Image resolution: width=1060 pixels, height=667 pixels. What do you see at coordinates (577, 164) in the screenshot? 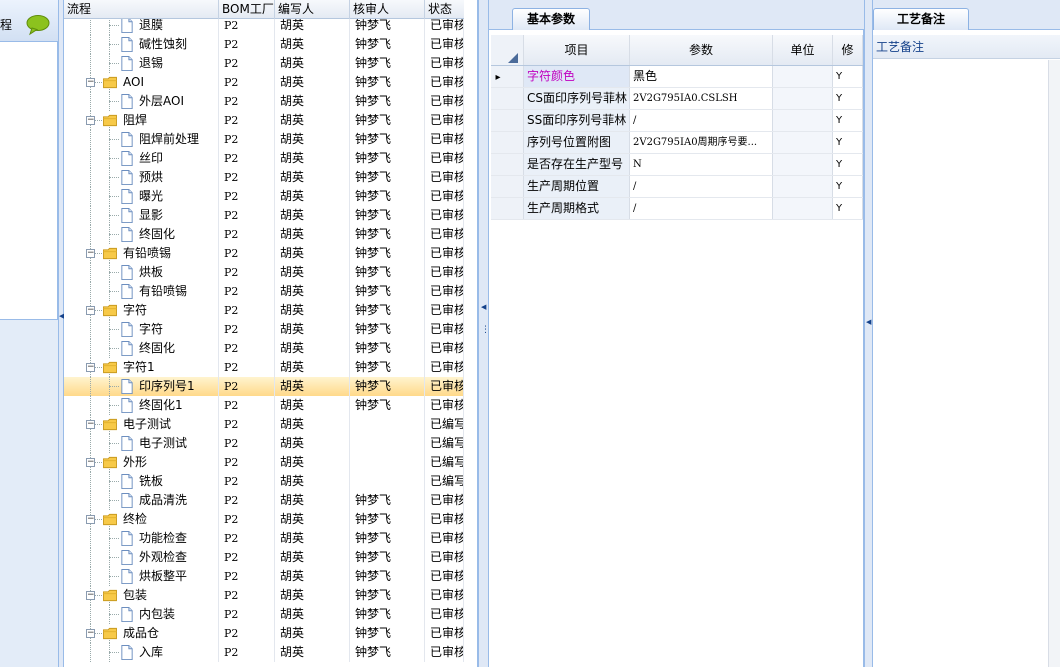
I see `parameter-item-cell: 是否存在生产型号` at bounding box center [577, 164].